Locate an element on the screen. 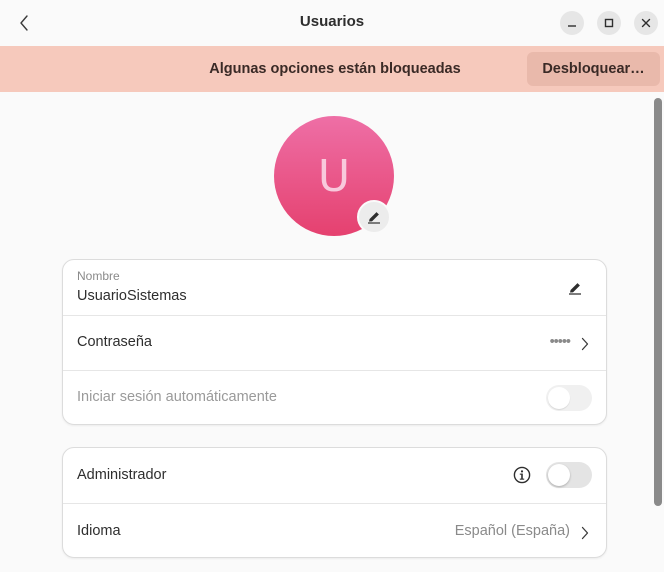 This screenshot has width=664, height=572. close-button is located at coordinates (646, 23).